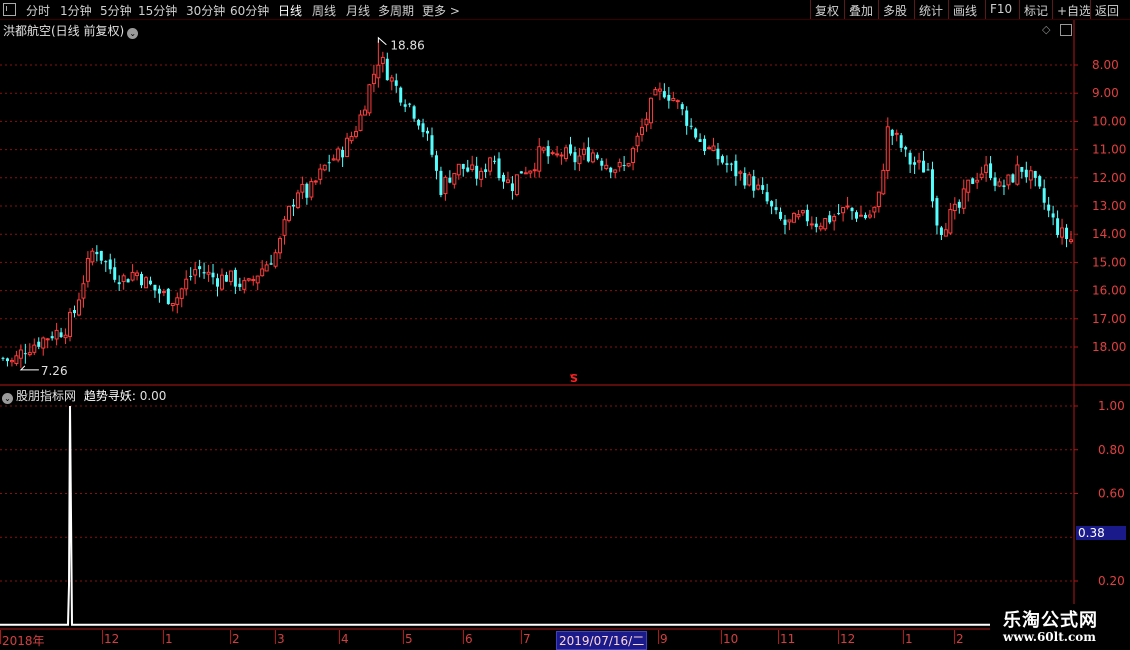 This screenshot has height=650, width=1130. What do you see at coordinates (931, 10) in the screenshot?
I see `action-button-3: 统计` at bounding box center [931, 10].